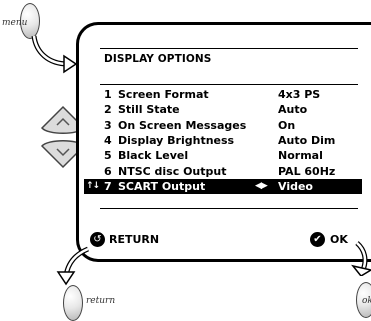 The image size is (371, 321). I want to click on option-value: 4x3 PS, so click(299, 94).